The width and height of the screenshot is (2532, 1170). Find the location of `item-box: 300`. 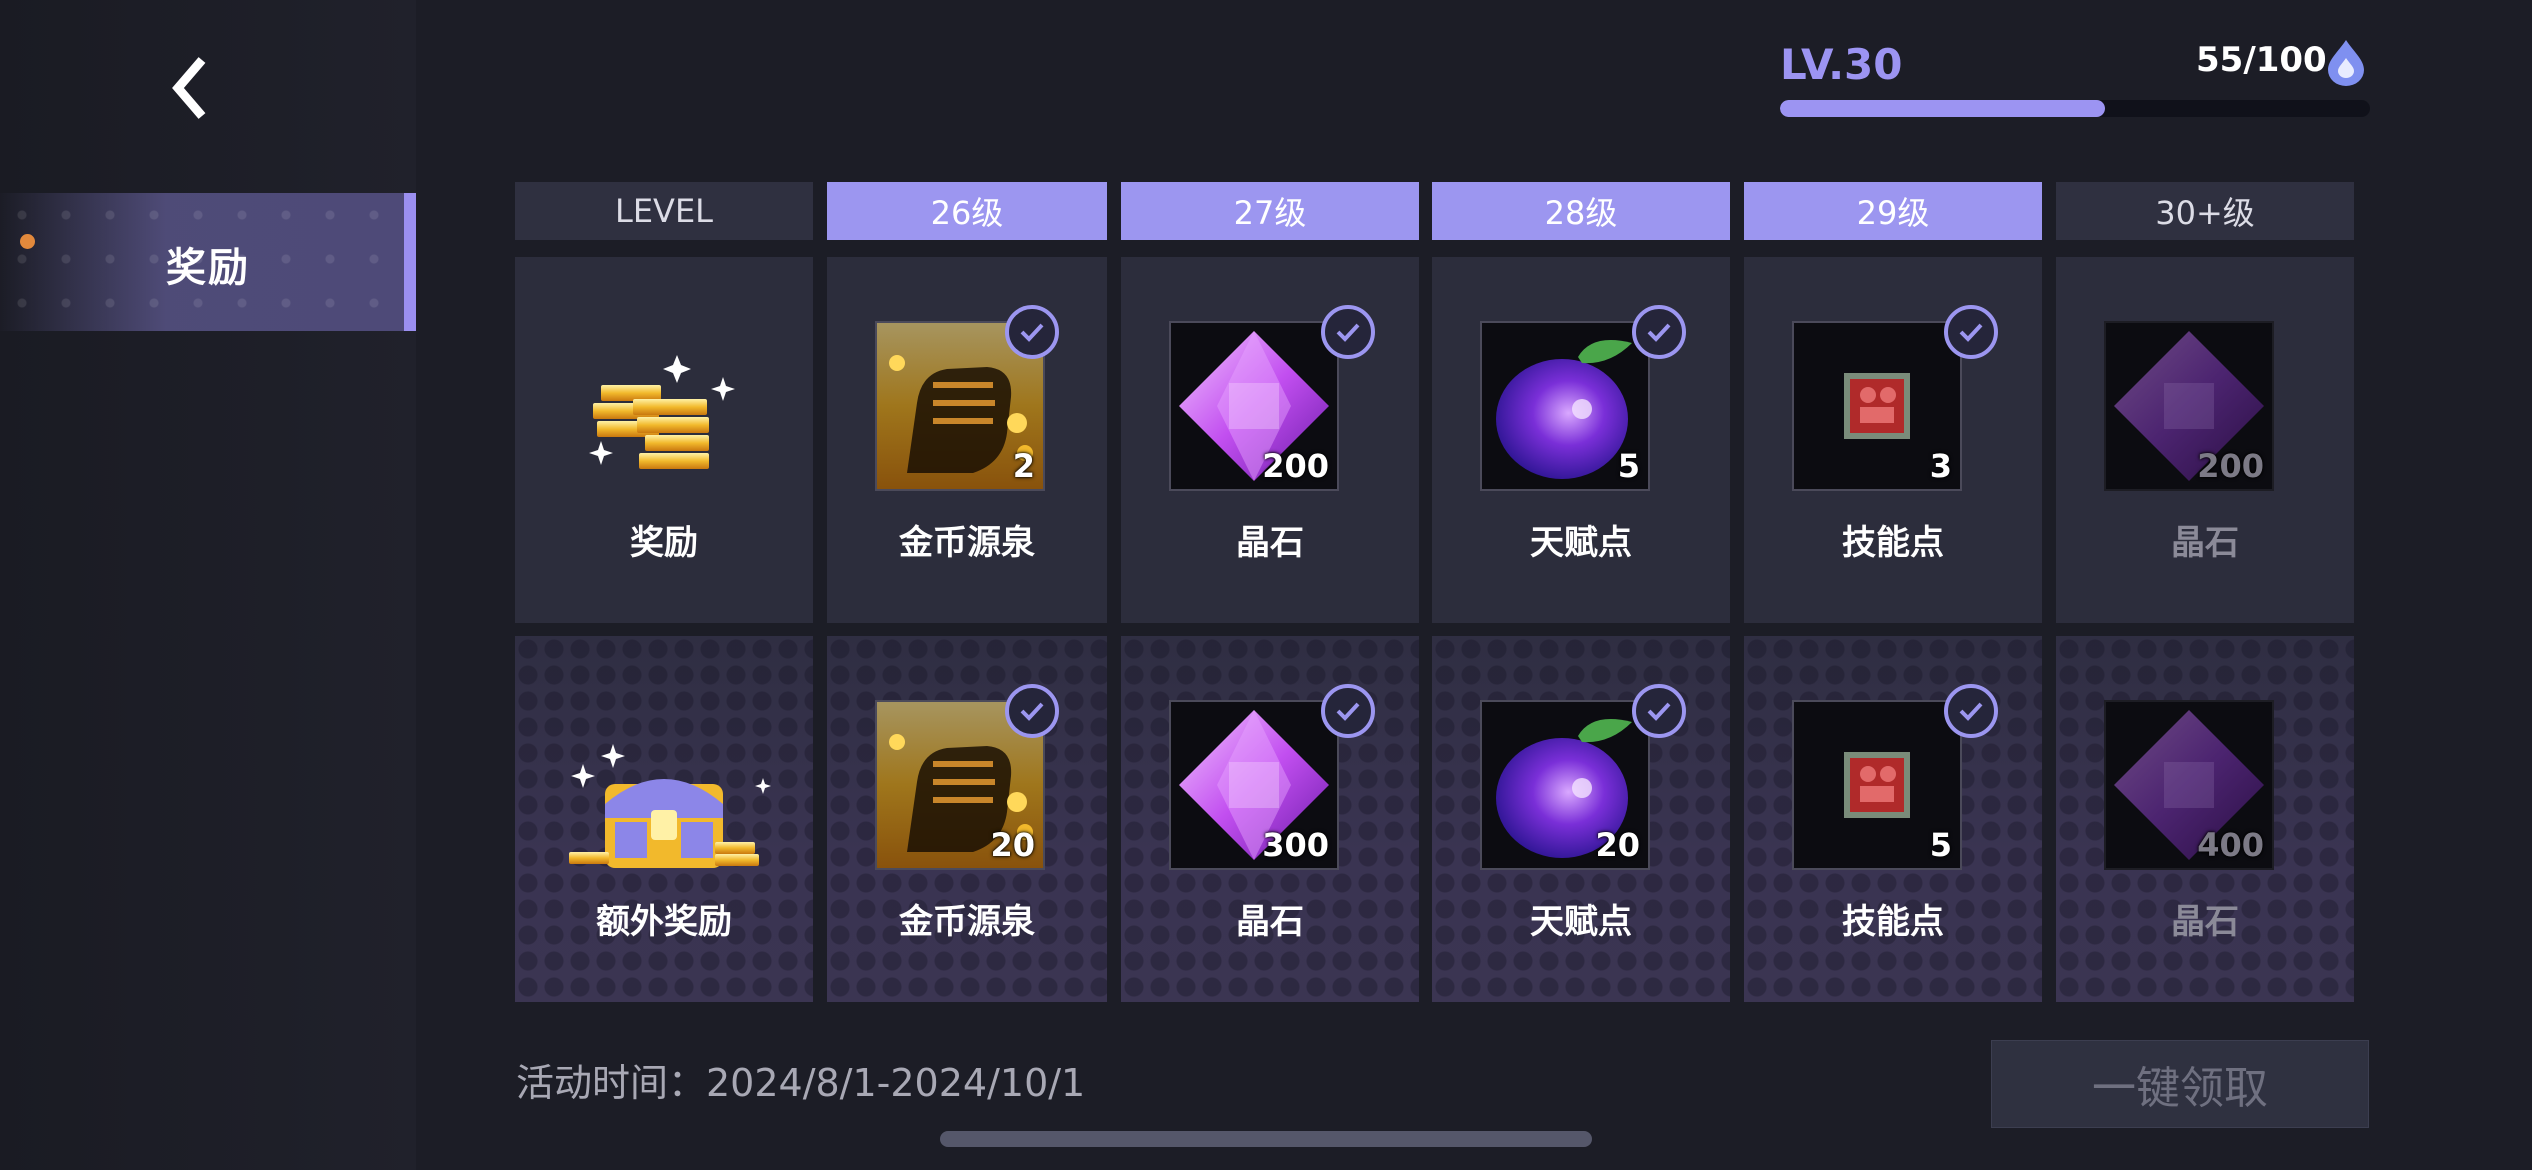

item-box: 300 is located at coordinates (1254, 785).